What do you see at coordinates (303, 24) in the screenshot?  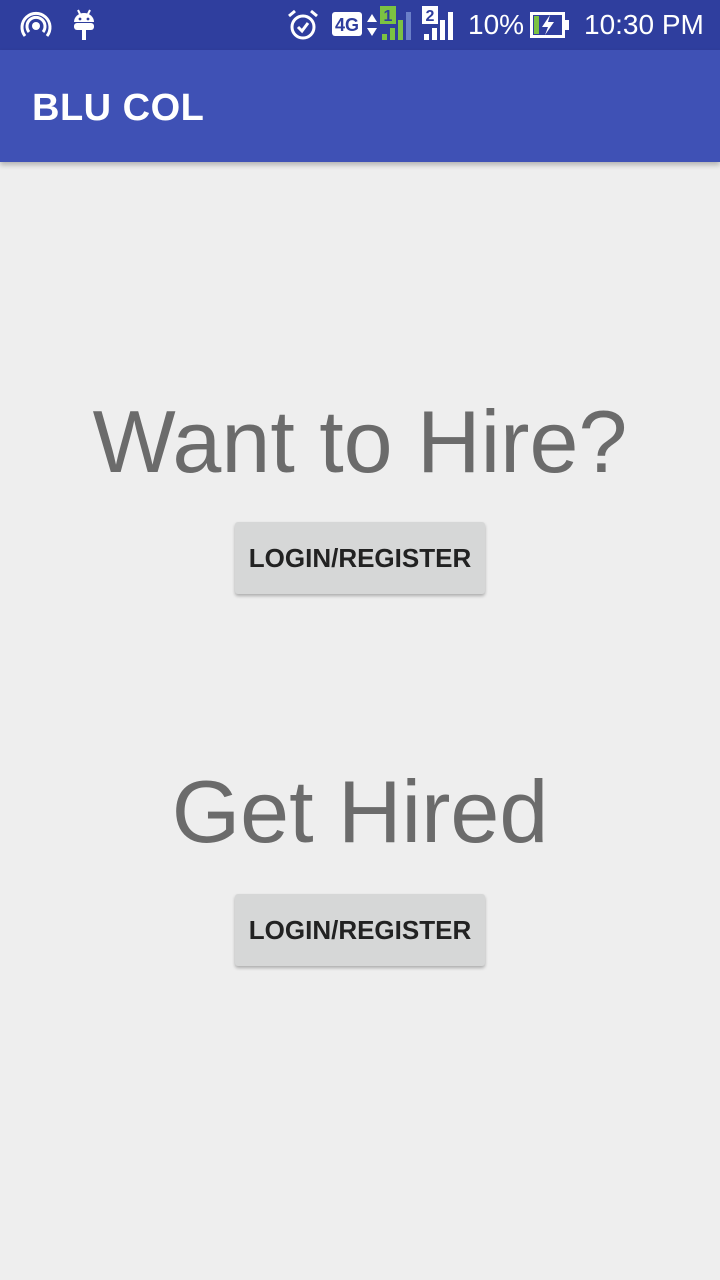 I see `alarm-icon` at bounding box center [303, 24].